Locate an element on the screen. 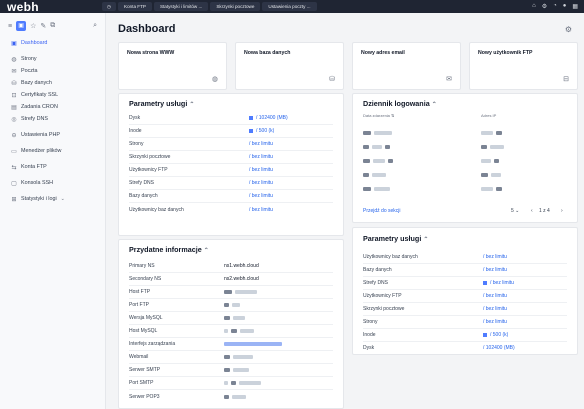 Image resolution: width=584 pixels, height=409 pixels. table-row: Host MySQL is located at coordinates (231, 331).